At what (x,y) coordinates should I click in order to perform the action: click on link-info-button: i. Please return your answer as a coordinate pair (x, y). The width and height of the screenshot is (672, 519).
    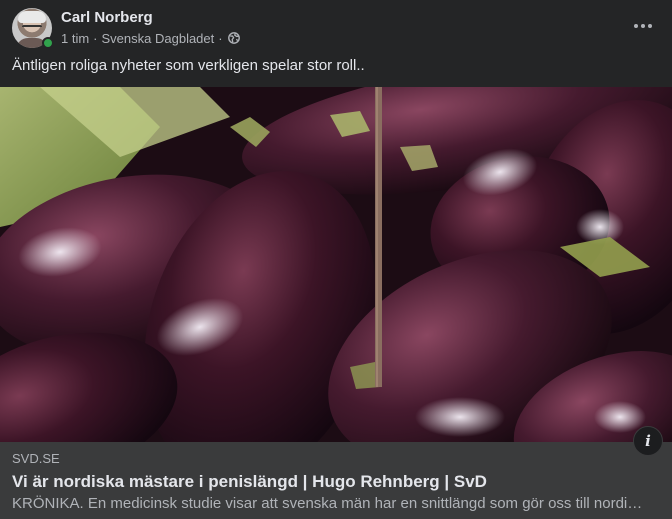
    Looking at the image, I should click on (648, 441).